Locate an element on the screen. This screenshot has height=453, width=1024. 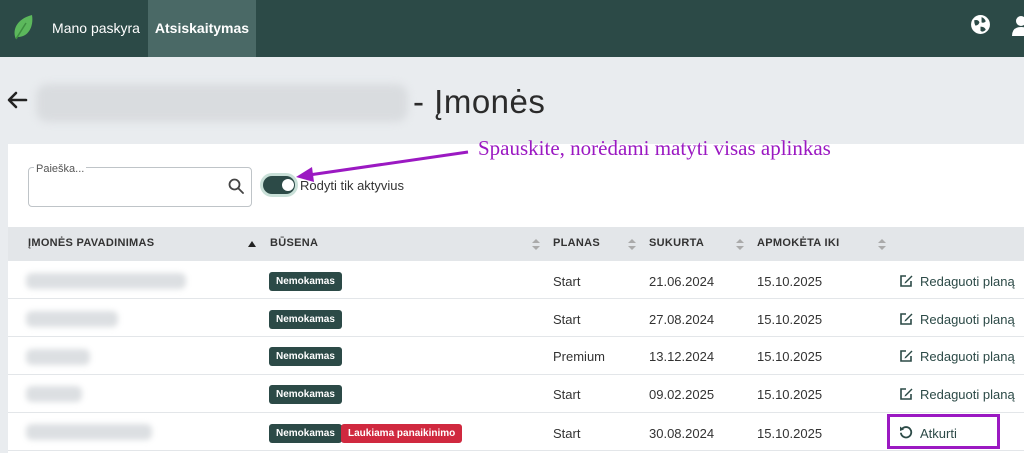
th-plan: PLANAS is located at coordinates (576, 243).